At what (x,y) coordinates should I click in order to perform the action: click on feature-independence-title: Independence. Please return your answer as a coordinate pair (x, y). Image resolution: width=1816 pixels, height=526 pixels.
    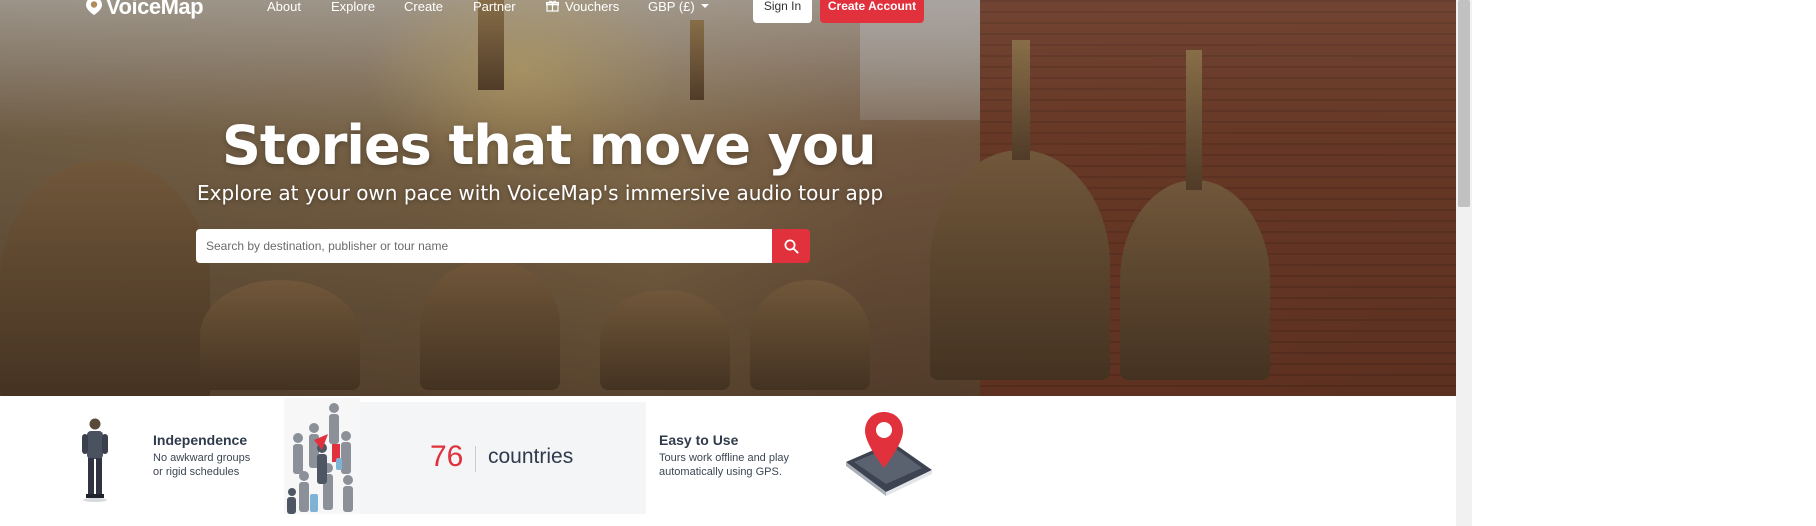
    Looking at the image, I should click on (200, 440).